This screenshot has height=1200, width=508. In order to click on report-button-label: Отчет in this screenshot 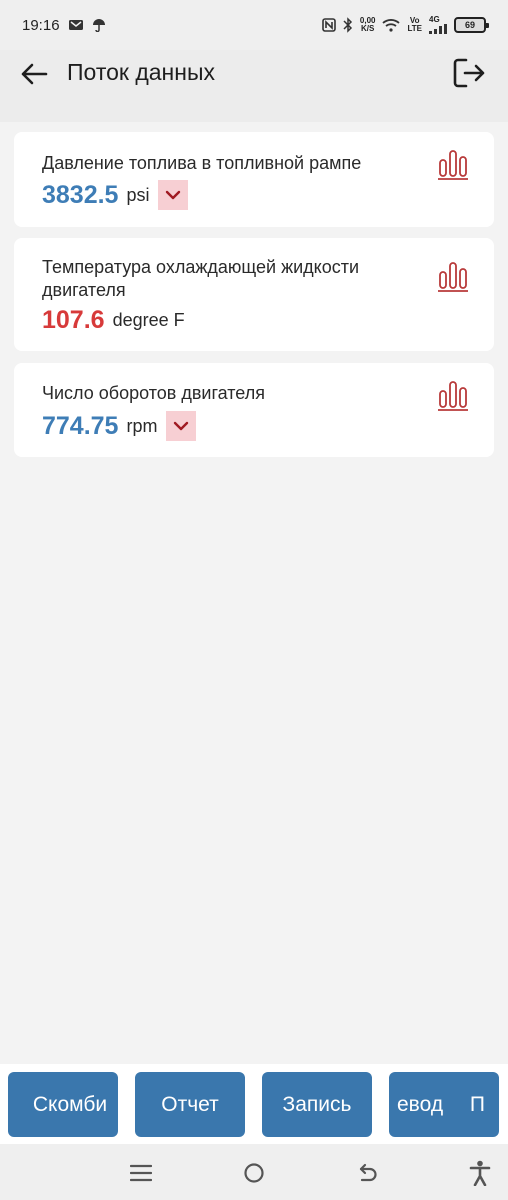, I will do `click(190, 1104)`.